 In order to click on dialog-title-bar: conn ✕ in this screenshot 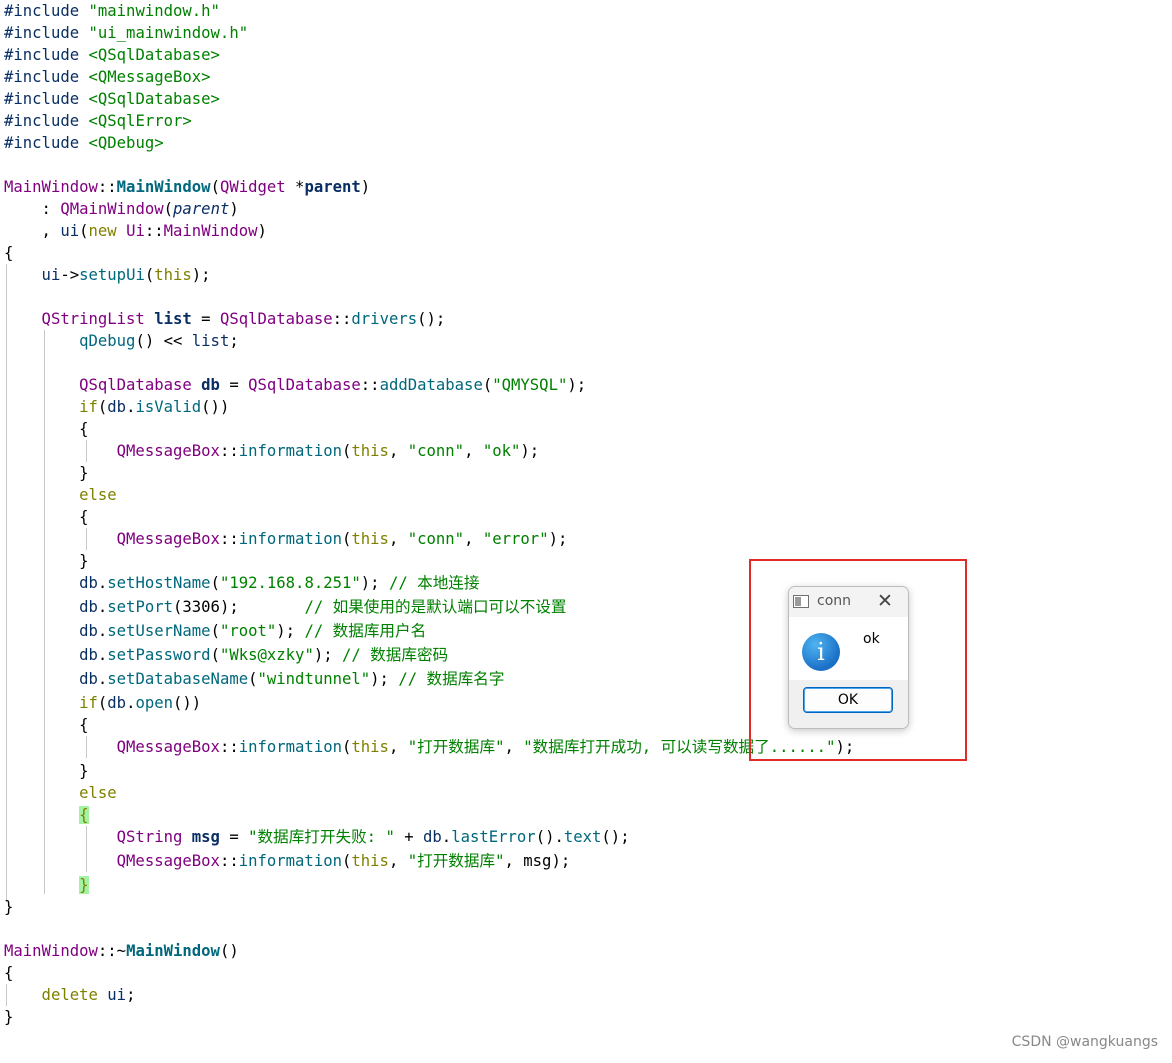, I will do `click(848, 602)`.